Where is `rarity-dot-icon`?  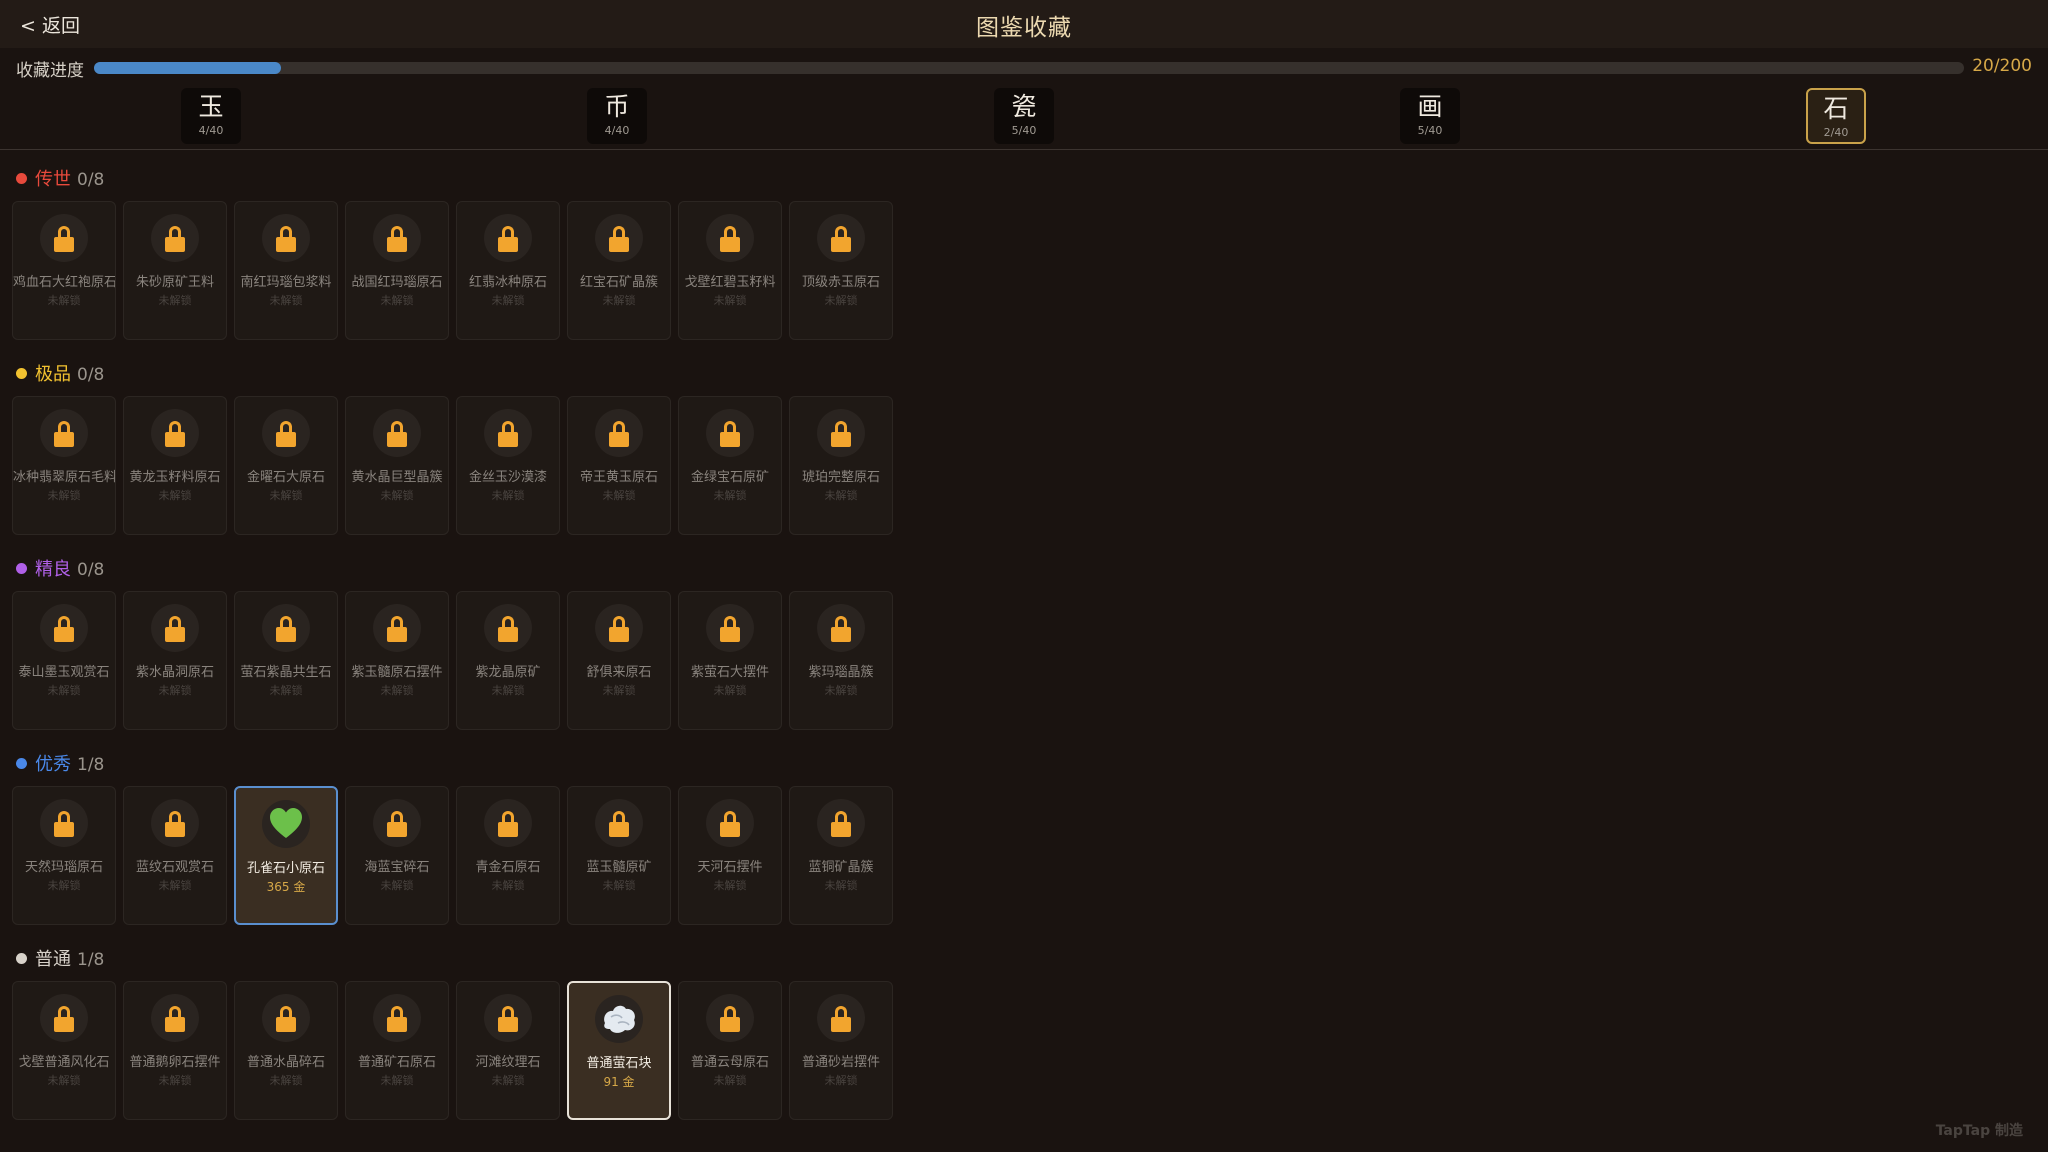 rarity-dot-icon is located at coordinates (21, 178).